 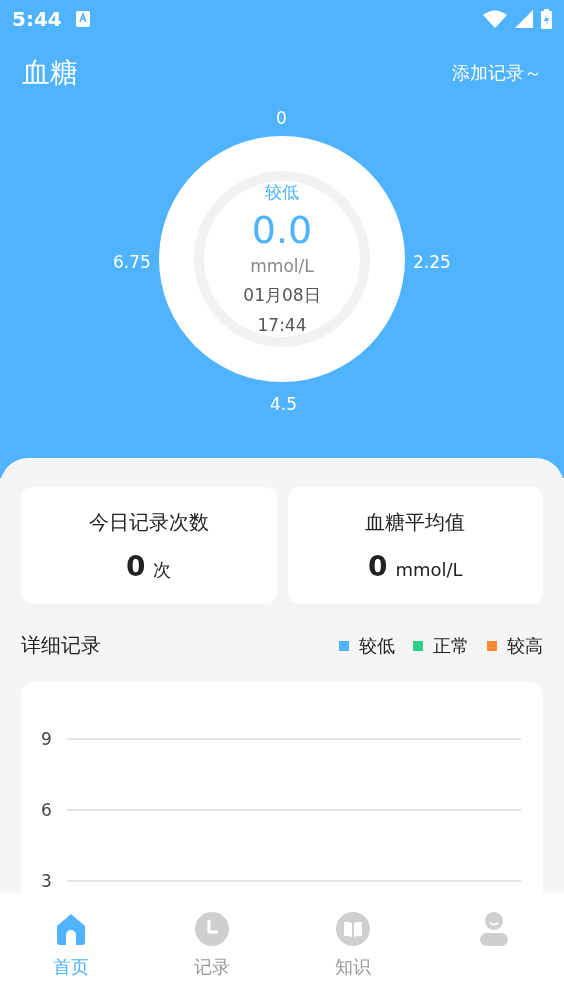 I want to click on gauge-value: 0.0, so click(x=282, y=230).